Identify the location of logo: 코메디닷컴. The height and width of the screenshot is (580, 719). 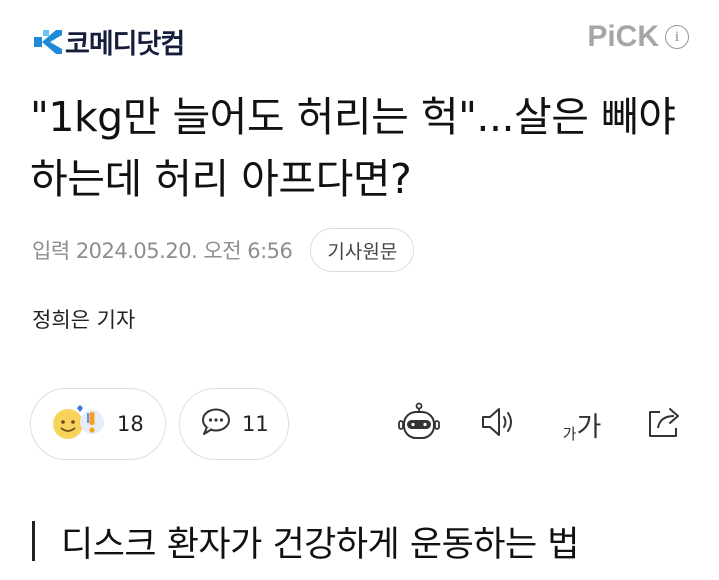
(108, 41).